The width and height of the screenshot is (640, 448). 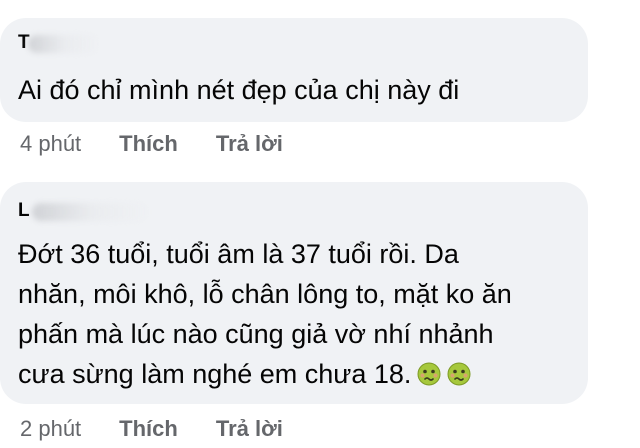 What do you see at coordinates (215, 374) in the screenshot?
I see `comment-text-line: cưa sừng làm nghé em chưa 18.` at bounding box center [215, 374].